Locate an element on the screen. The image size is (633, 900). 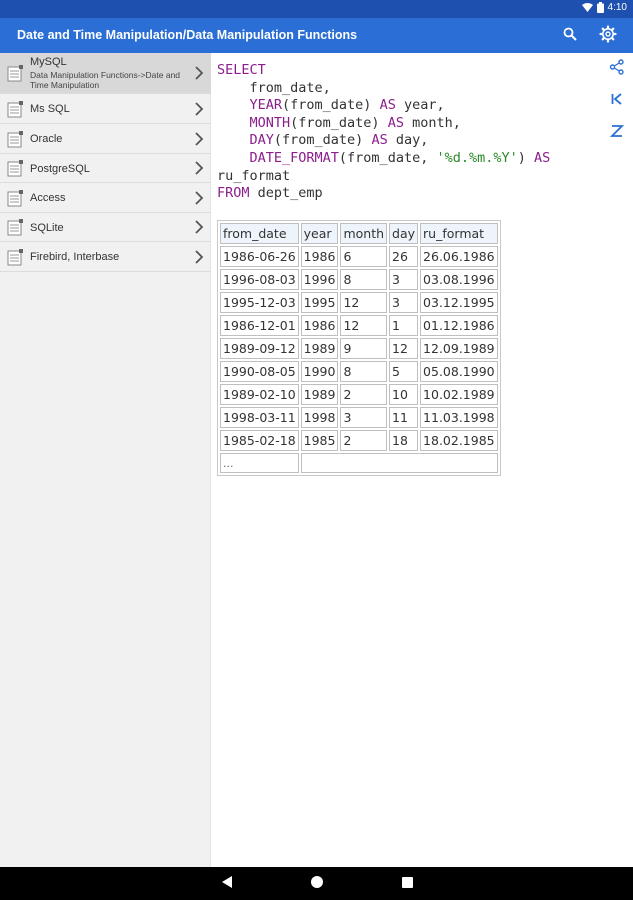
table-cell: 1989 is located at coordinates (319, 348).